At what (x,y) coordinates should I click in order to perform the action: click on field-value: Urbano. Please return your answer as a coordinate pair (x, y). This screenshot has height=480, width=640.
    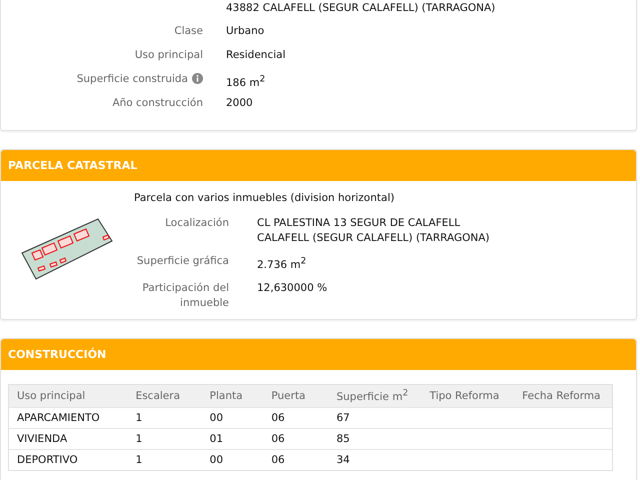
    Looking at the image, I should click on (245, 31).